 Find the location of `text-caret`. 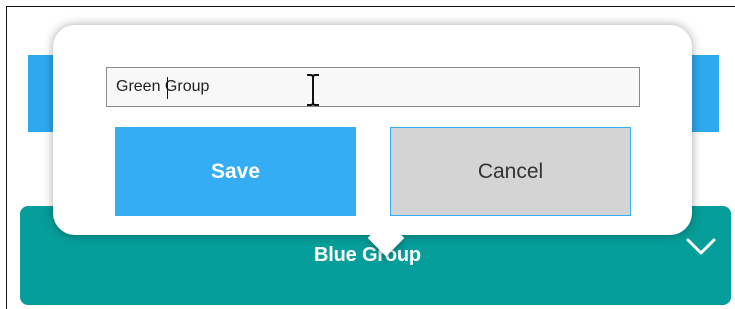

text-caret is located at coordinates (167, 88).